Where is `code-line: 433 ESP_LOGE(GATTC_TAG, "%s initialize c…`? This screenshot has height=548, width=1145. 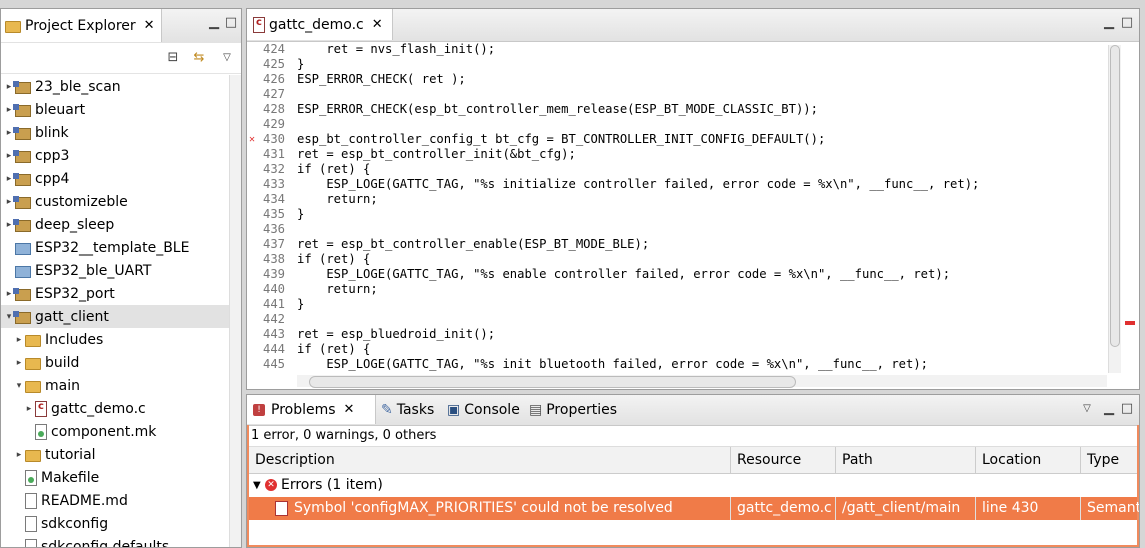
code-line: 433 ESP_LOGE(GATTC_TAG, "%s initialize c… is located at coordinates (677, 184).